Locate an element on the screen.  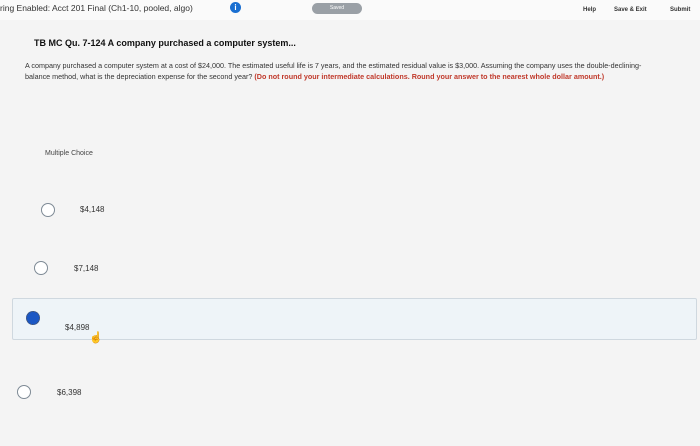
option-b-label: $7,148 is located at coordinates (86, 268).